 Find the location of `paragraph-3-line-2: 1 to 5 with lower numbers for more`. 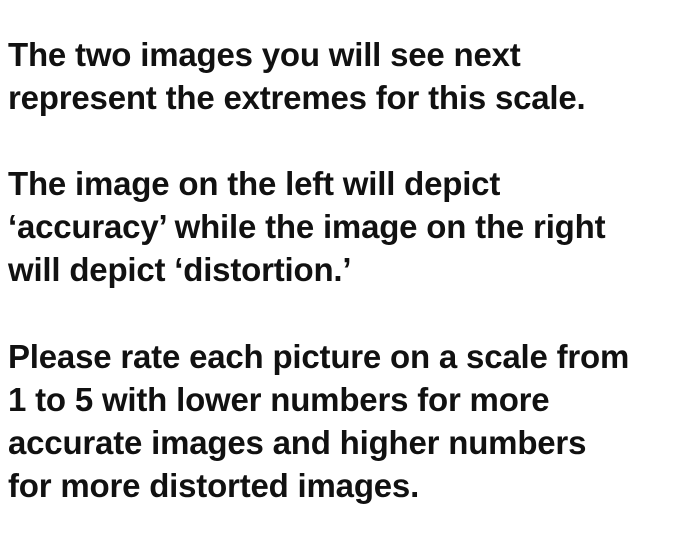

paragraph-3-line-2: 1 to 5 with lower numbers for more is located at coordinates (279, 399).